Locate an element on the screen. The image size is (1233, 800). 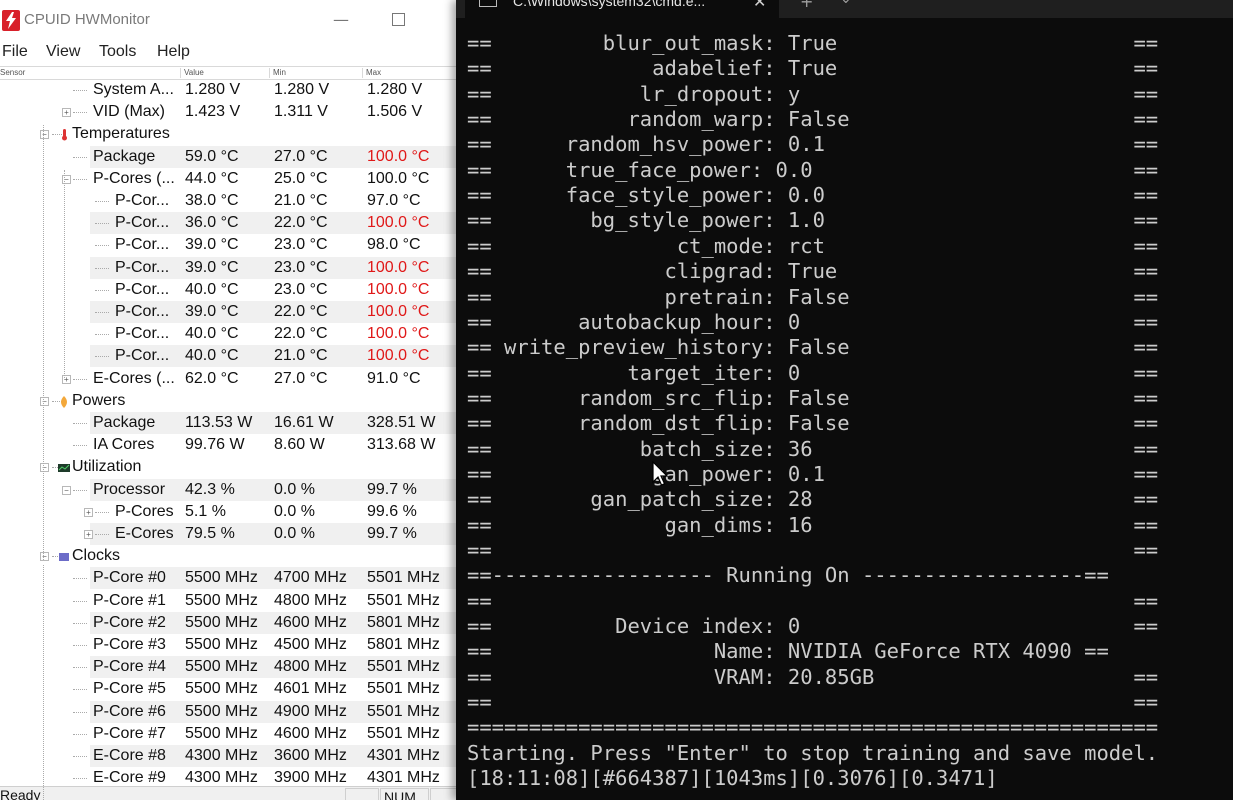
sensor-min: 22.0 °C is located at coordinates (301, 223).